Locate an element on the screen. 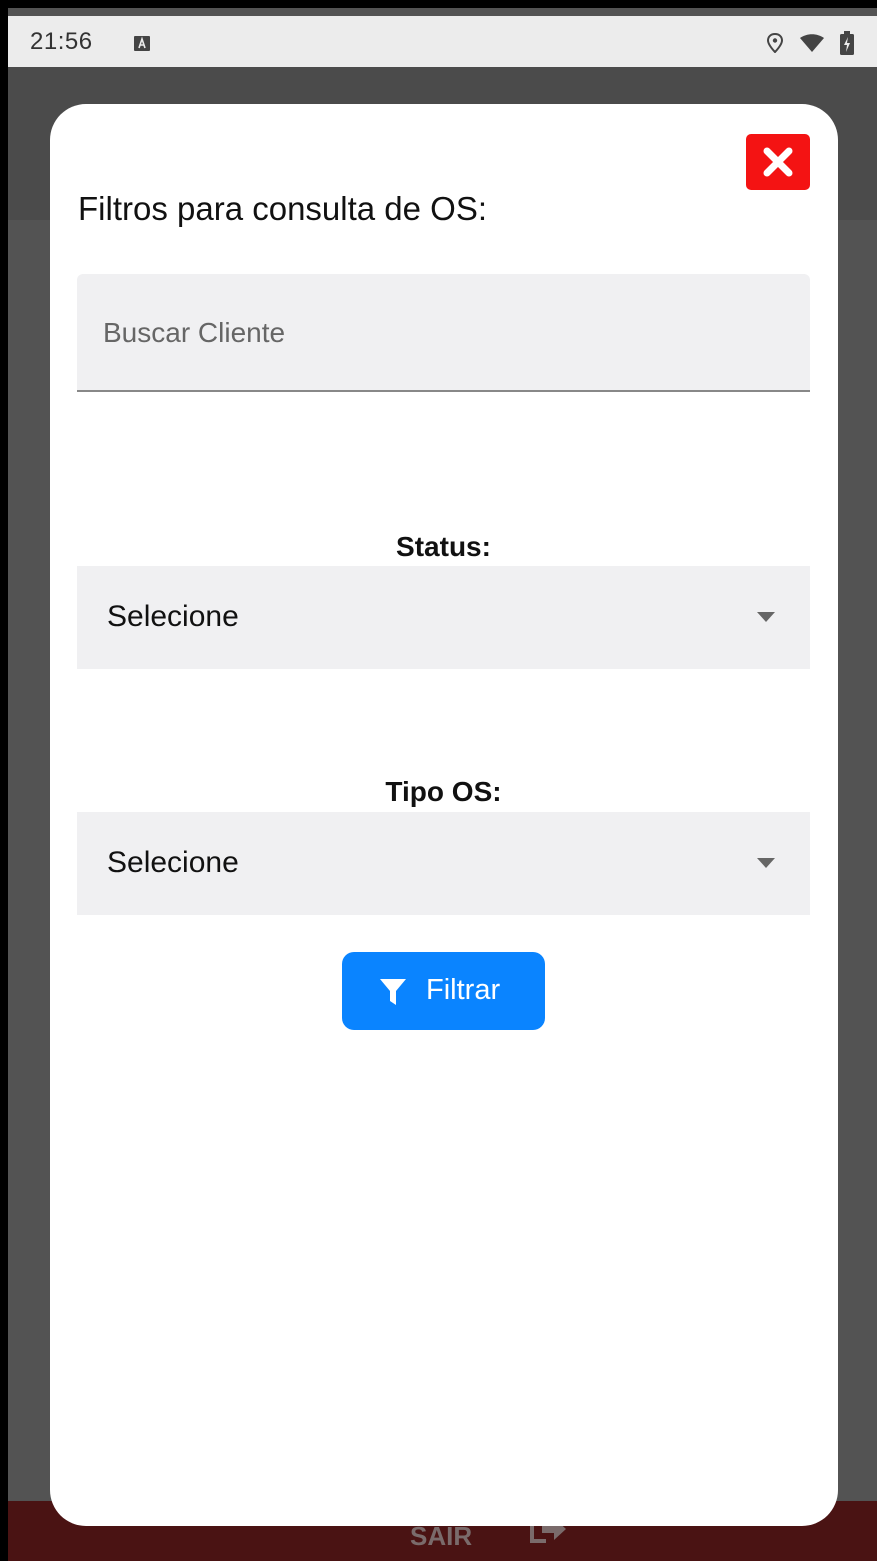  location-icon is located at coordinates (775, 43).